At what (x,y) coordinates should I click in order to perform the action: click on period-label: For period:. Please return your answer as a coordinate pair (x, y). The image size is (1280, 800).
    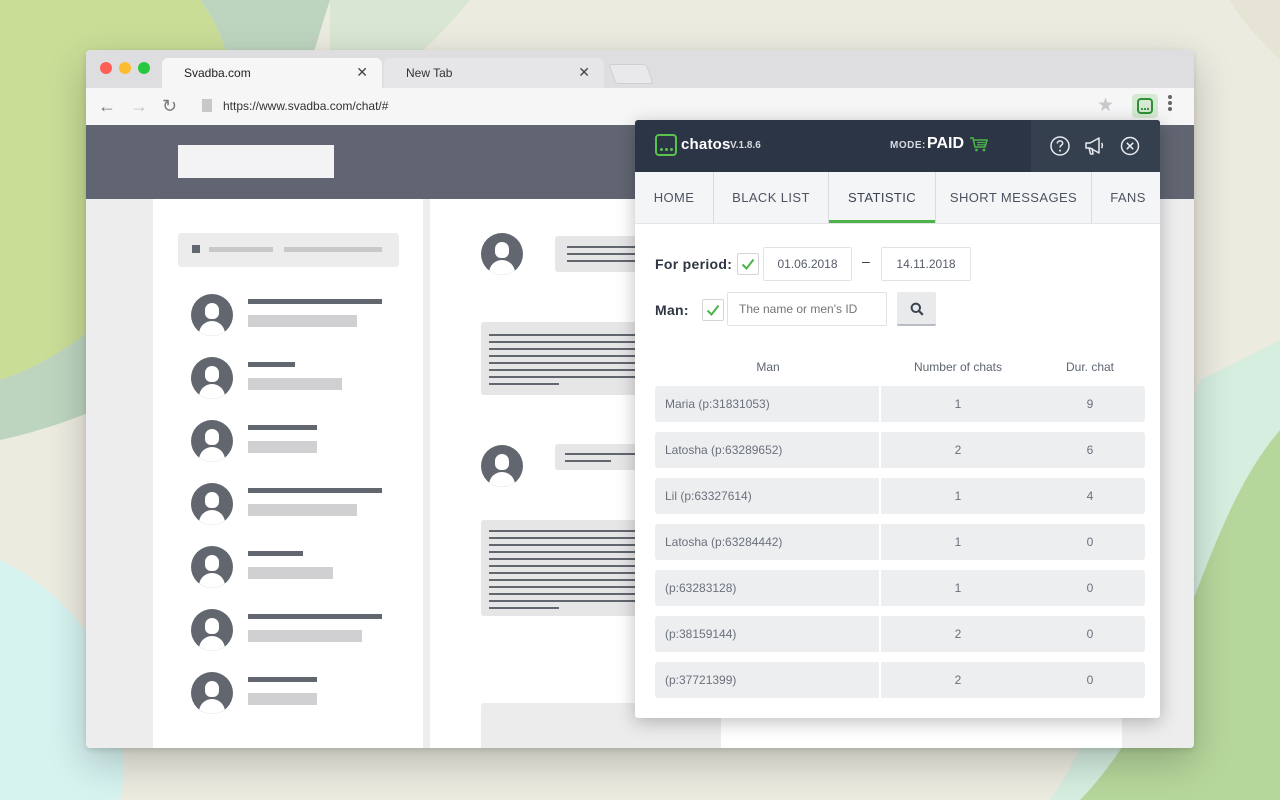
    Looking at the image, I should click on (694, 264).